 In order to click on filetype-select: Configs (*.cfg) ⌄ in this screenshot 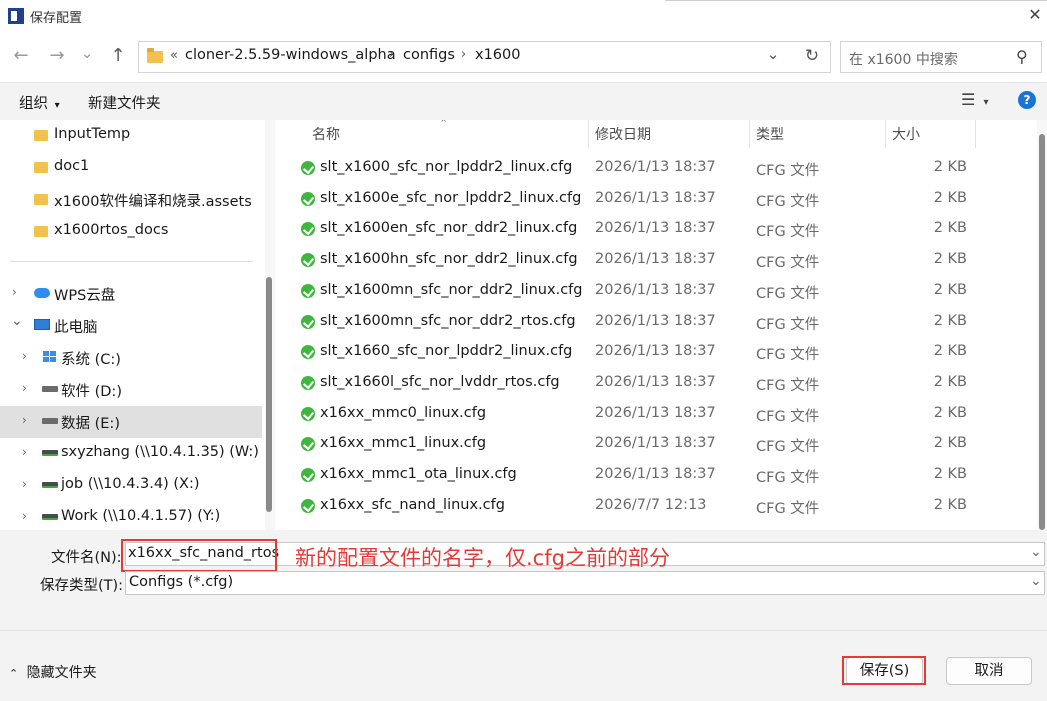, I will do `click(585, 583)`.